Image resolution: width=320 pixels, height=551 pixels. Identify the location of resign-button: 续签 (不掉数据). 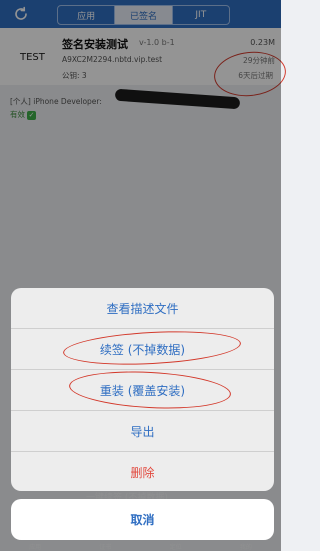
(142, 348).